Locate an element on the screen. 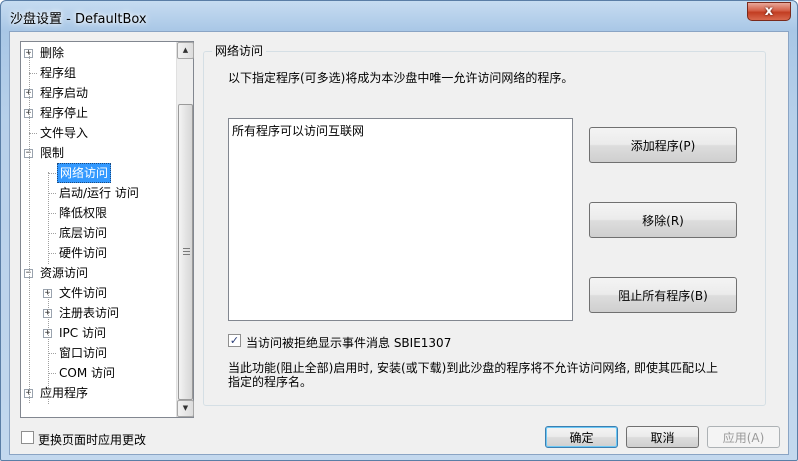 The width and height of the screenshot is (798, 461). apply-on-change-checkbox is located at coordinates (27, 437).